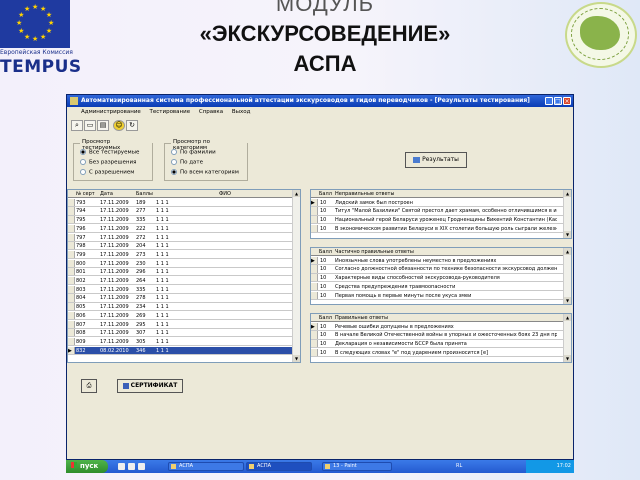 Image resolution: width=640 pixels, height=480 pixels. I want to click on search-icon: ⌕, so click(77, 125).